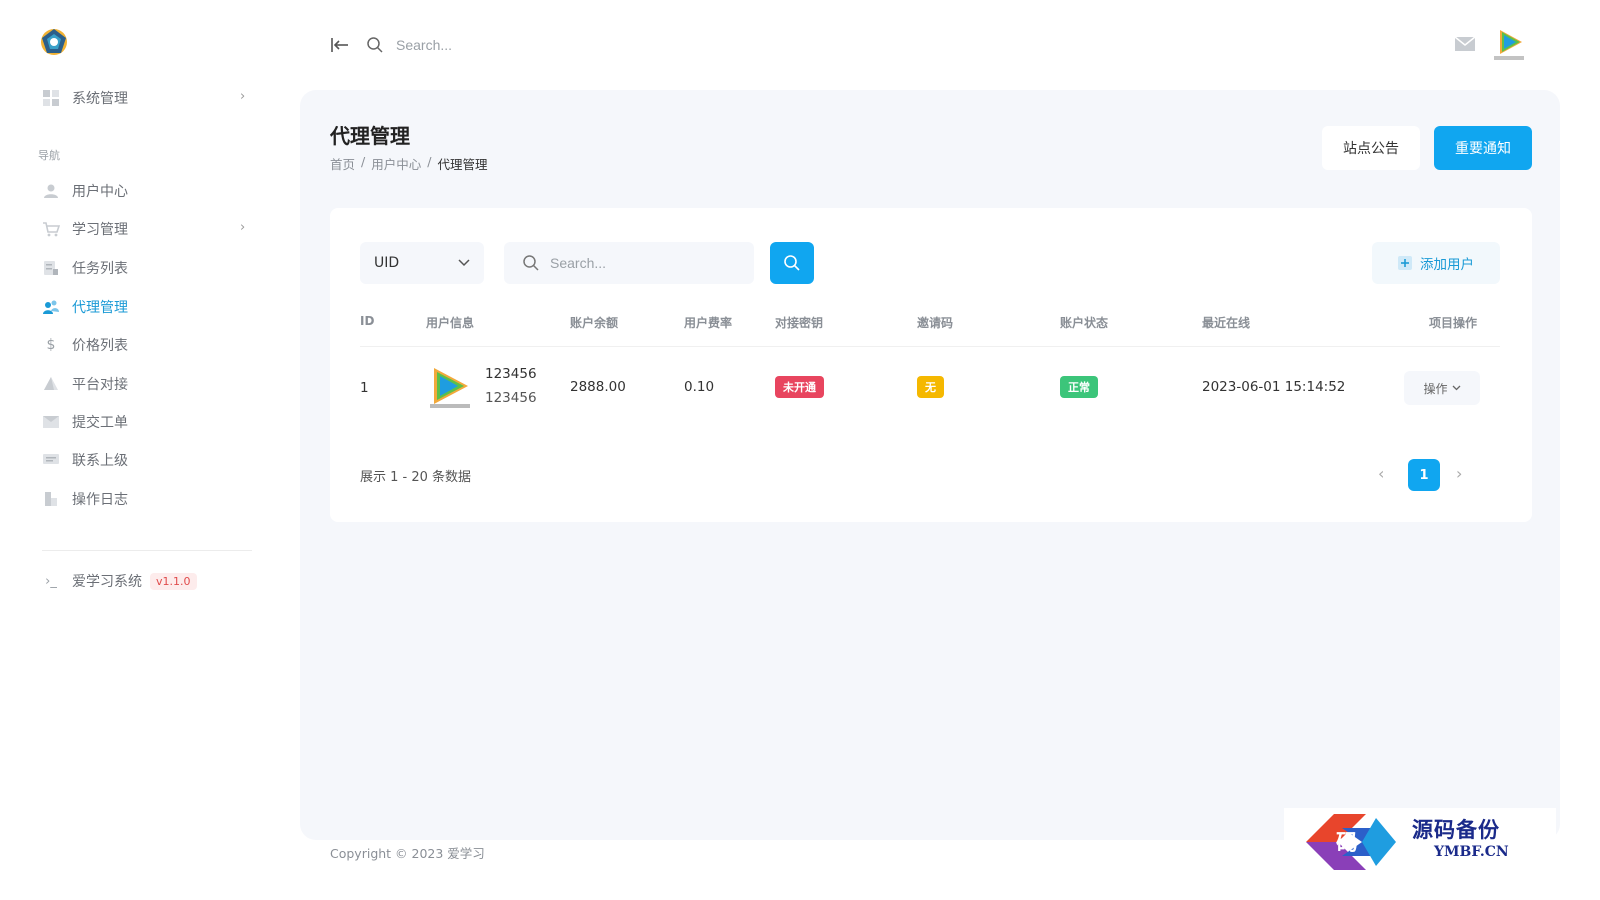 The width and height of the screenshot is (1600, 900). What do you see at coordinates (1453, 323) in the screenshot?
I see `column-header-actions: 项目操作` at bounding box center [1453, 323].